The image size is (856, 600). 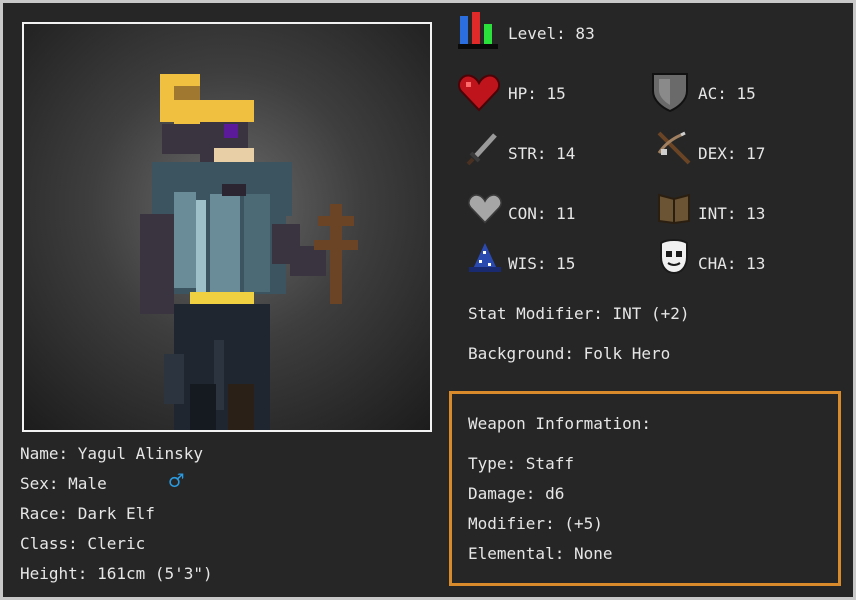 I want to click on level-value: Level: 83, so click(x=551, y=33).